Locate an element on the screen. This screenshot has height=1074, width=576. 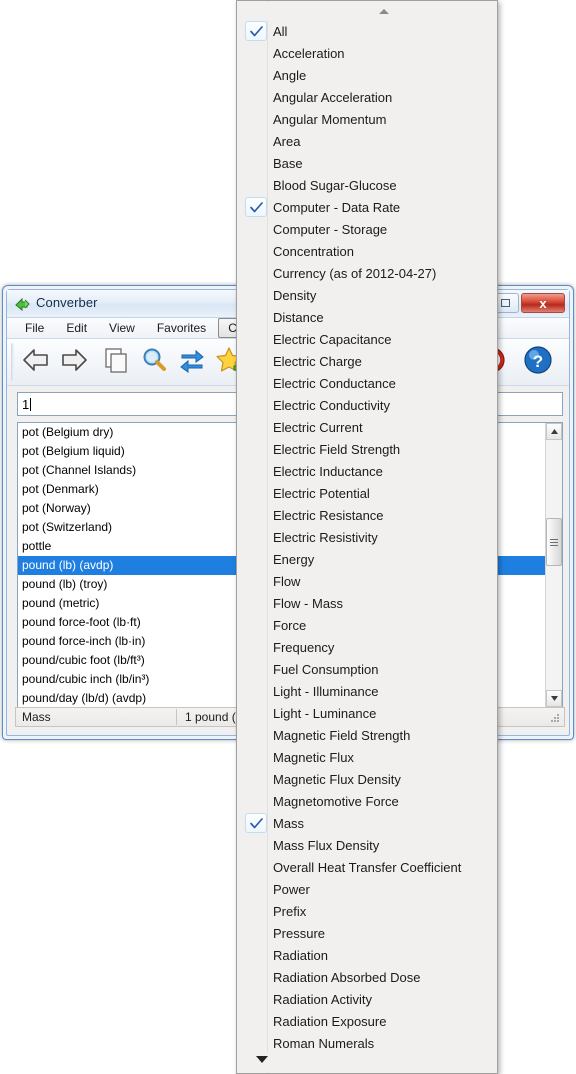
category-menu-item: Electric Potential is located at coordinates (367, 493).